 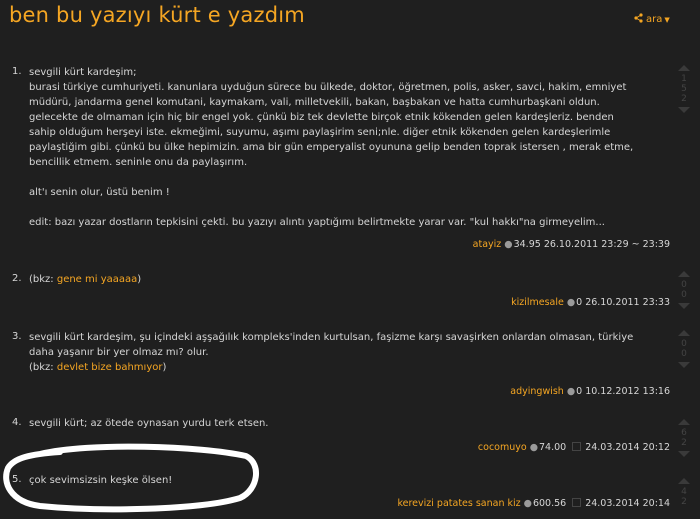 I want to click on vote-count: 1, so click(x=684, y=79).